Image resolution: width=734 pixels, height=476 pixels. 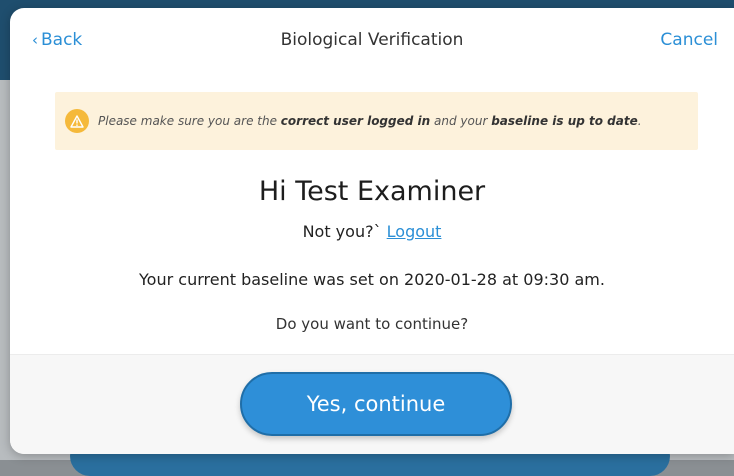 What do you see at coordinates (414, 231) in the screenshot?
I see `logout-link: Logout` at bounding box center [414, 231].